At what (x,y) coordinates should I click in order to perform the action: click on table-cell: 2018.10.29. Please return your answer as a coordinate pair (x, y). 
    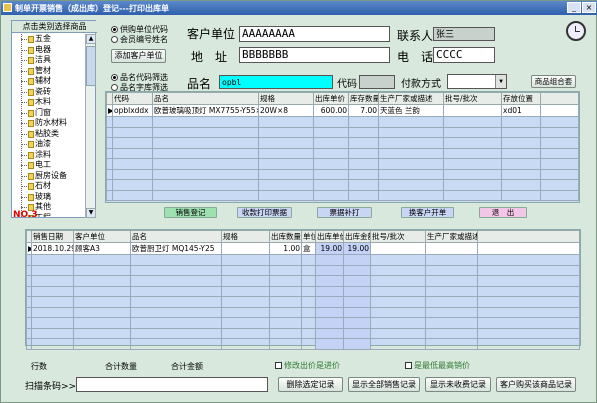
    Looking at the image, I should click on (52, 248).